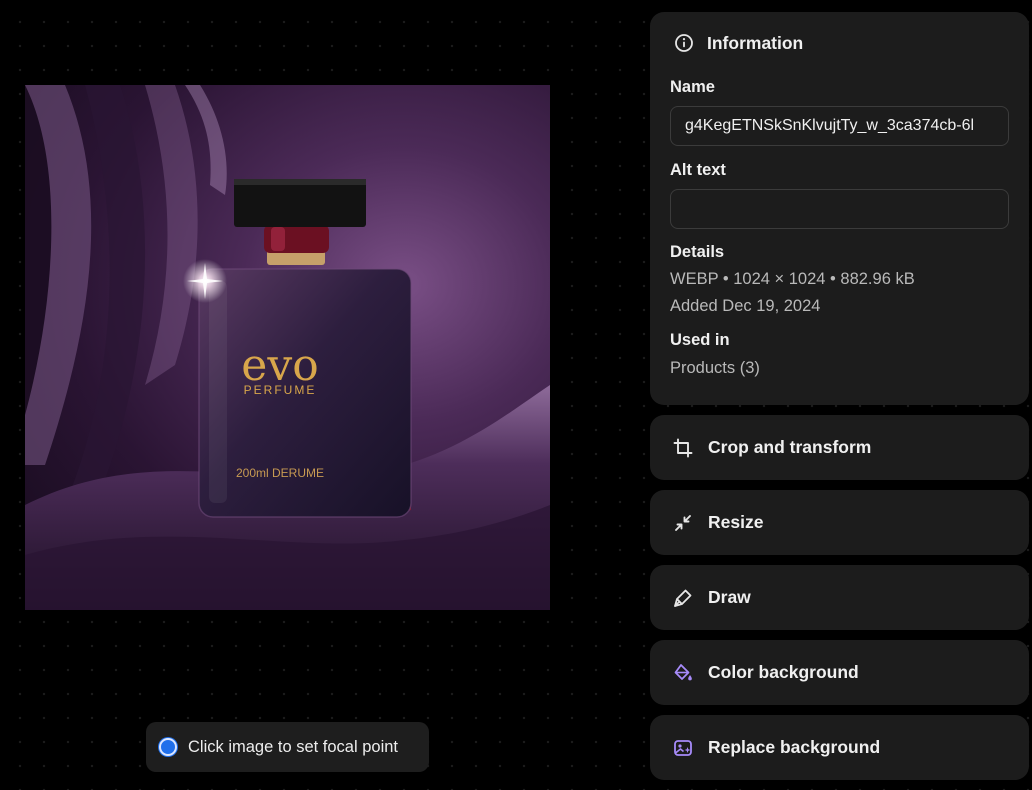 The image size is (1032, 790). What do you see at coordinates (692, 87) in the screenshot?
I see `name-label: Name` at bounding box center [692, 87].